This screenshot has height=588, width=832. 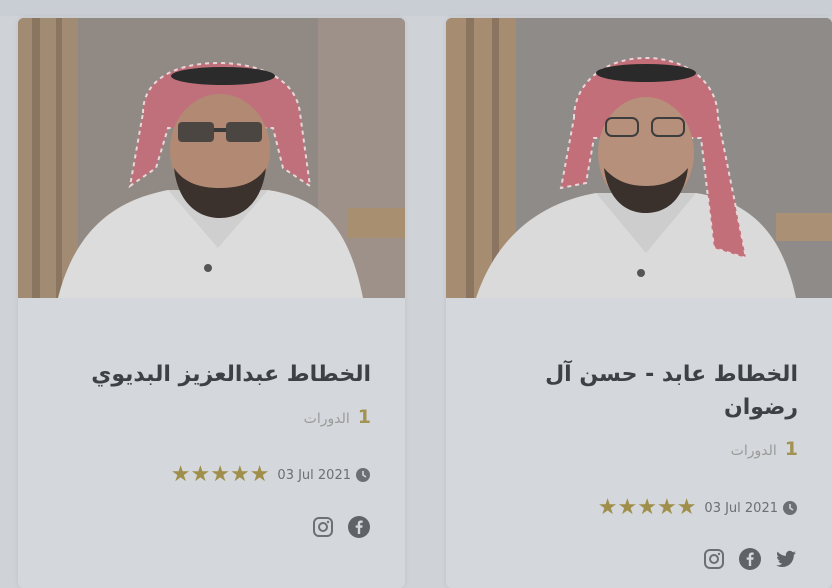 What do you see at coordinates (416, 8) in the screenshot?
I see `top-strip` at bounding box center [416, 8].